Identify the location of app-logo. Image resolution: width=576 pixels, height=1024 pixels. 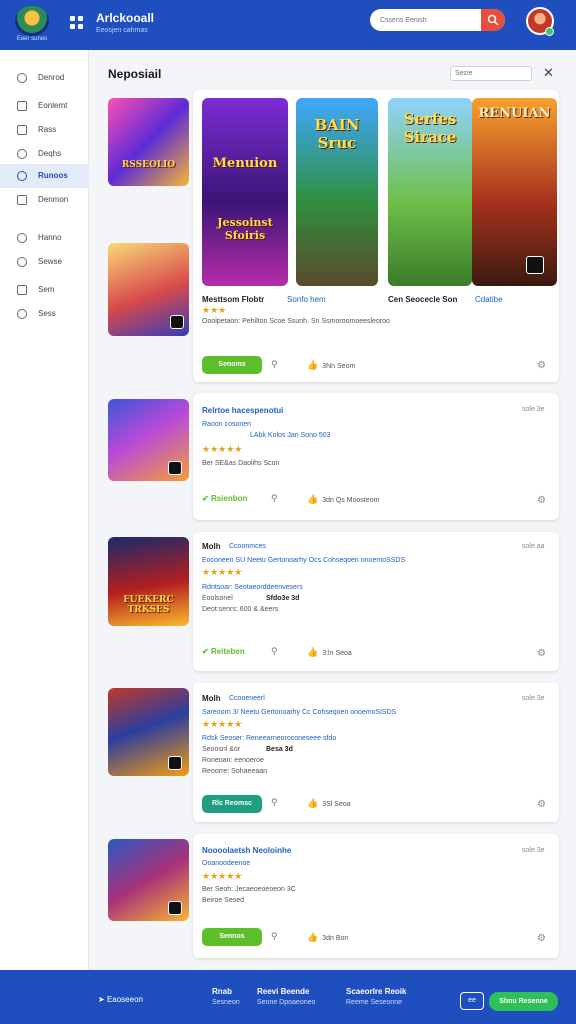
(32, 21).